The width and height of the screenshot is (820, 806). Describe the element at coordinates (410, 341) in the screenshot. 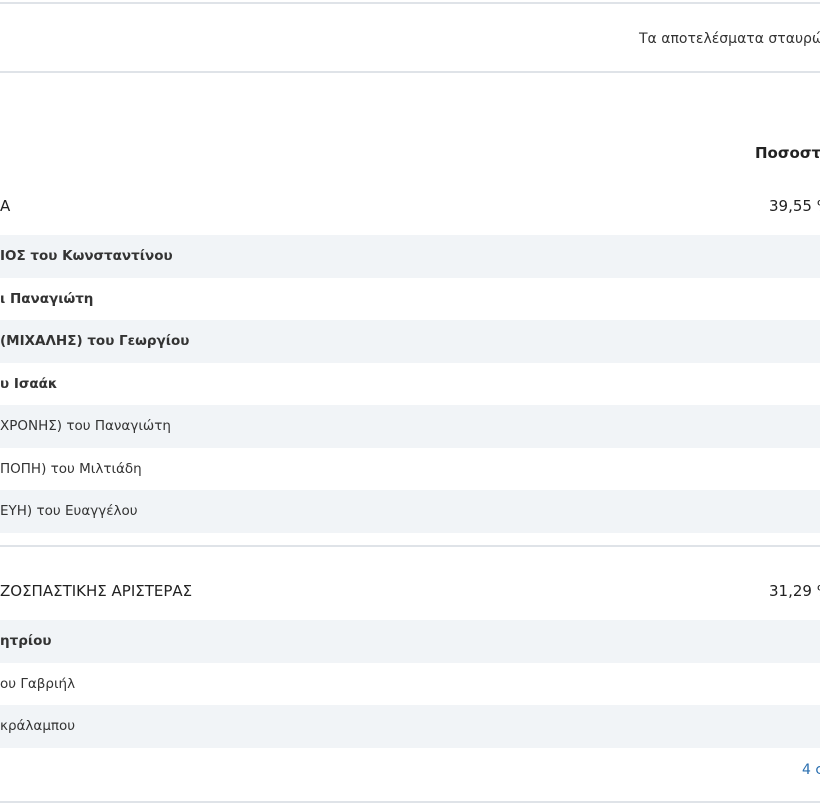

I see `candidate-row: (ΜΙΧΑΛΗΣ) του Γεωργίου` at that location.